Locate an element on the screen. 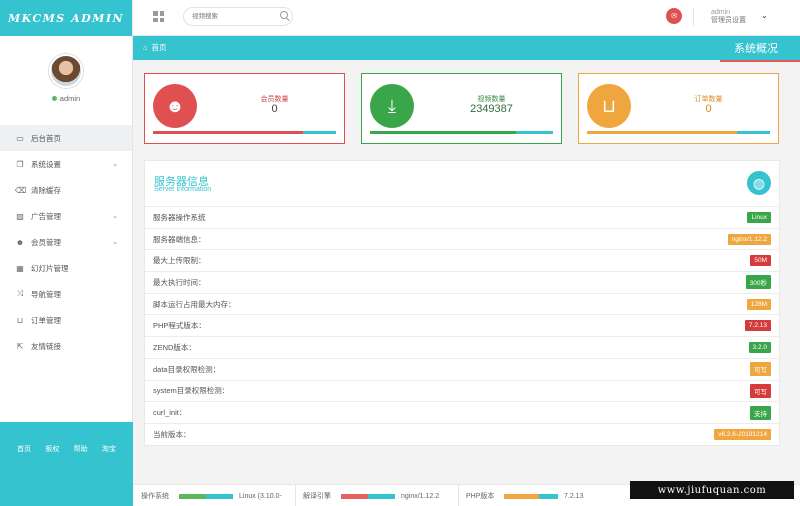 The height and width of the screenshot is (506, 800). external-link-icon: ⇱ is located at coordinates (20, 346).